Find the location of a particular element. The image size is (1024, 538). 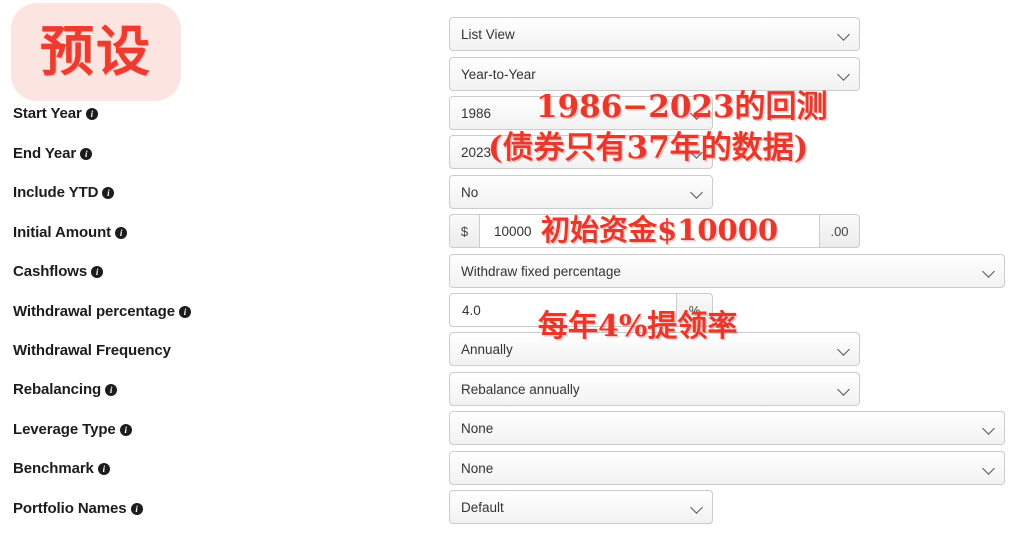

label-initial-amount: Initial Amount i is located at coordinates (70, 232).